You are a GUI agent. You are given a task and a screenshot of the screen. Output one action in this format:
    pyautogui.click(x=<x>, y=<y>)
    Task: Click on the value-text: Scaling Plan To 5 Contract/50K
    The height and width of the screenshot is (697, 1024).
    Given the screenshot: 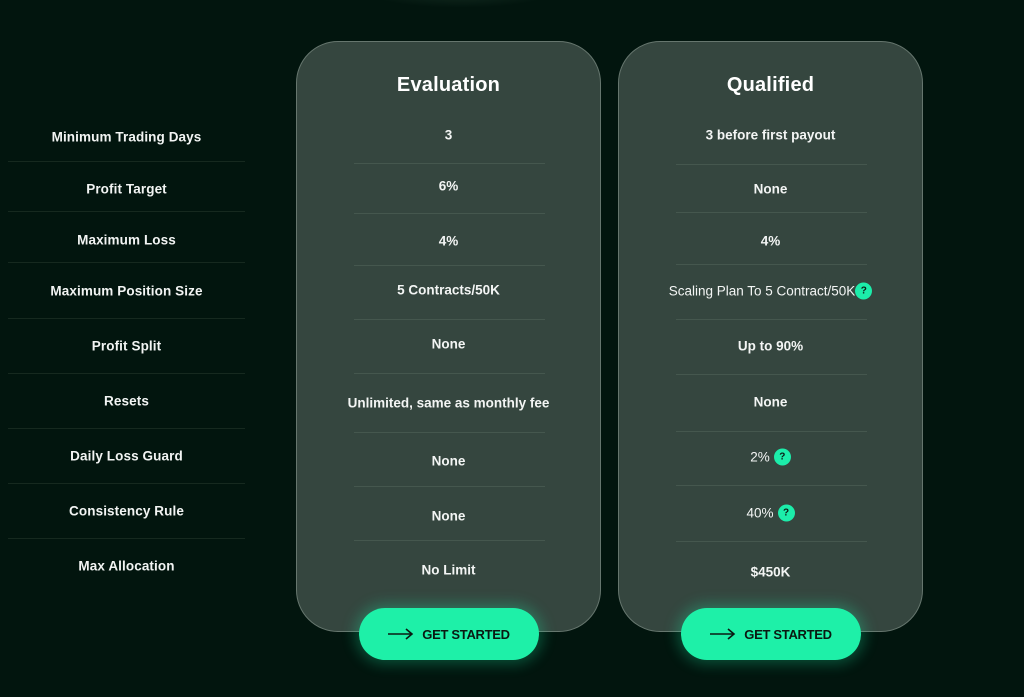 What is the action you would take?
    pyautogui.click(x=762, y=291)
    